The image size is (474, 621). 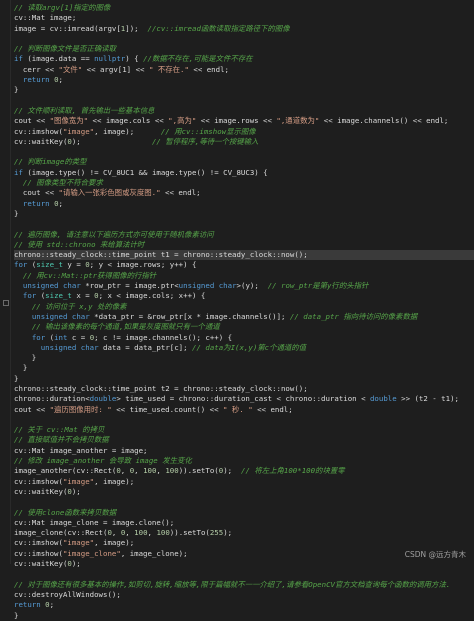 I want to click on code-line: // 图像类型不符合要求, so click(x=244, y=183).